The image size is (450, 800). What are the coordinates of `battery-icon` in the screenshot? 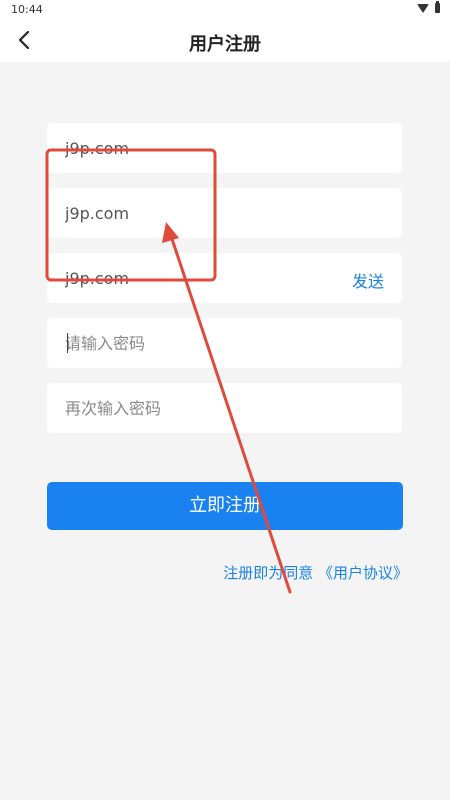 It's located at (437, 7).